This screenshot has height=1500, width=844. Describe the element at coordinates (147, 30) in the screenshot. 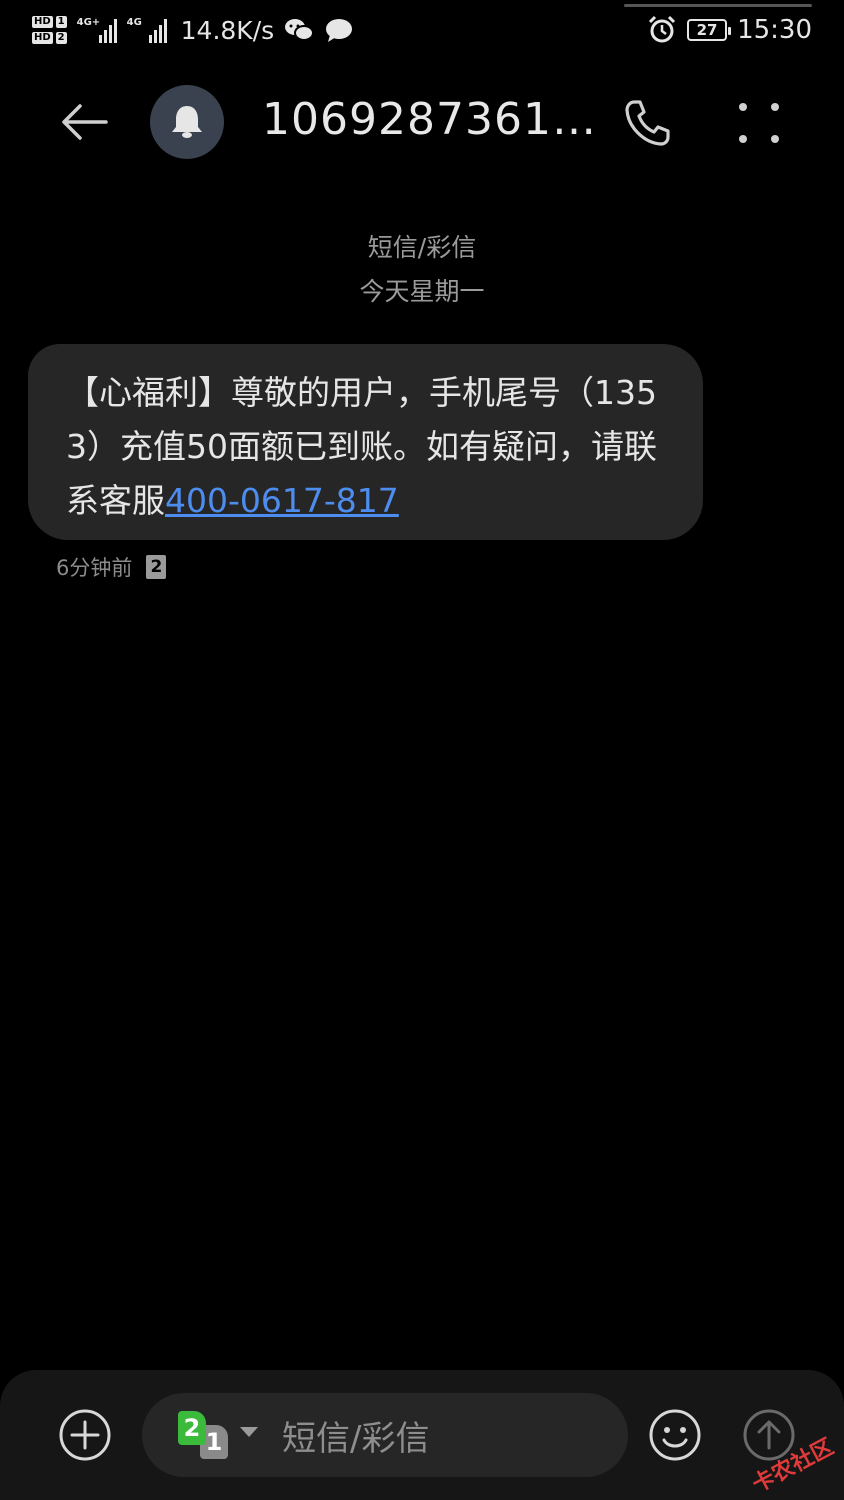

I see `signal-icon-2: 4G` at that location.